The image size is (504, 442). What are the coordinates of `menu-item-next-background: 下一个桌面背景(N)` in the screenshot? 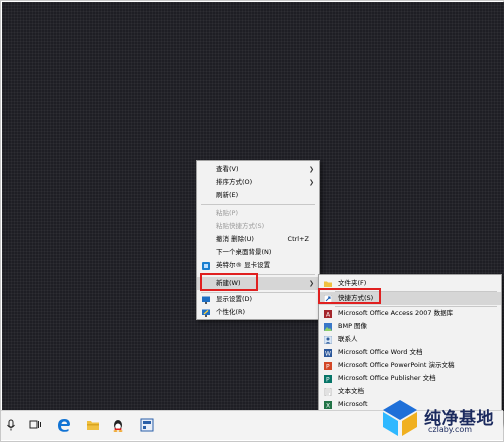 It's located at (258, 252).